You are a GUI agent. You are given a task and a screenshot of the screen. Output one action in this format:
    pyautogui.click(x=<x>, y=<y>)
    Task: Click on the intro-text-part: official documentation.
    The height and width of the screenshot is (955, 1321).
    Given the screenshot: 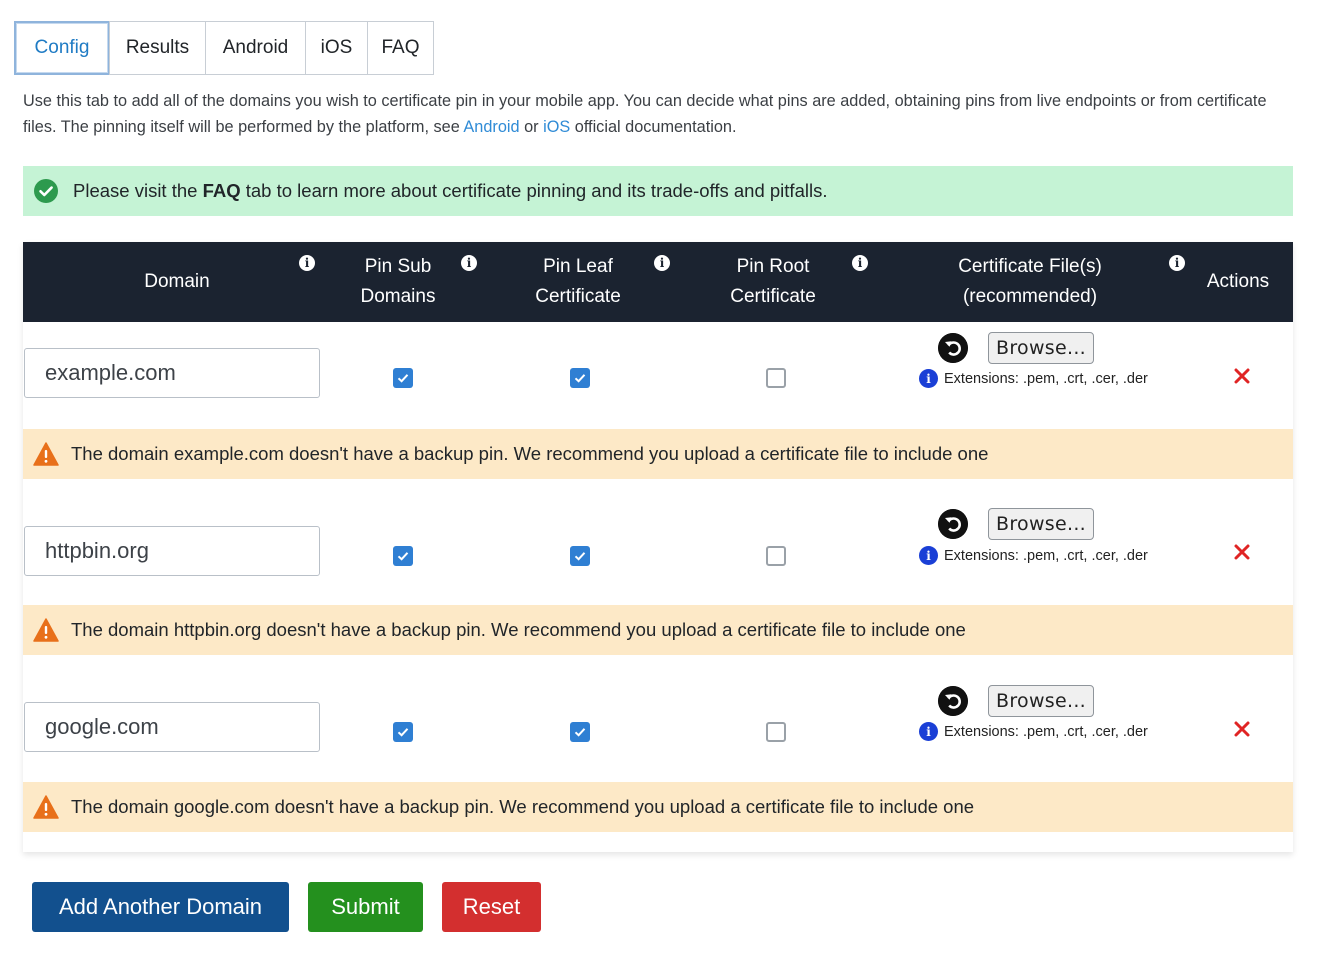 What is the action you would take?
    pyautogui.click(x=653, y=127)
    